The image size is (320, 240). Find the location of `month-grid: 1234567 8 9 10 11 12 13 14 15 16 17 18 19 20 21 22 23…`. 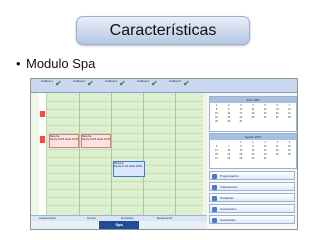

month-grid: 1234567 8 9 10 11 12 13 14 15 16 17 18 19 20 21 22 23… is located at coordinates (253, 113).